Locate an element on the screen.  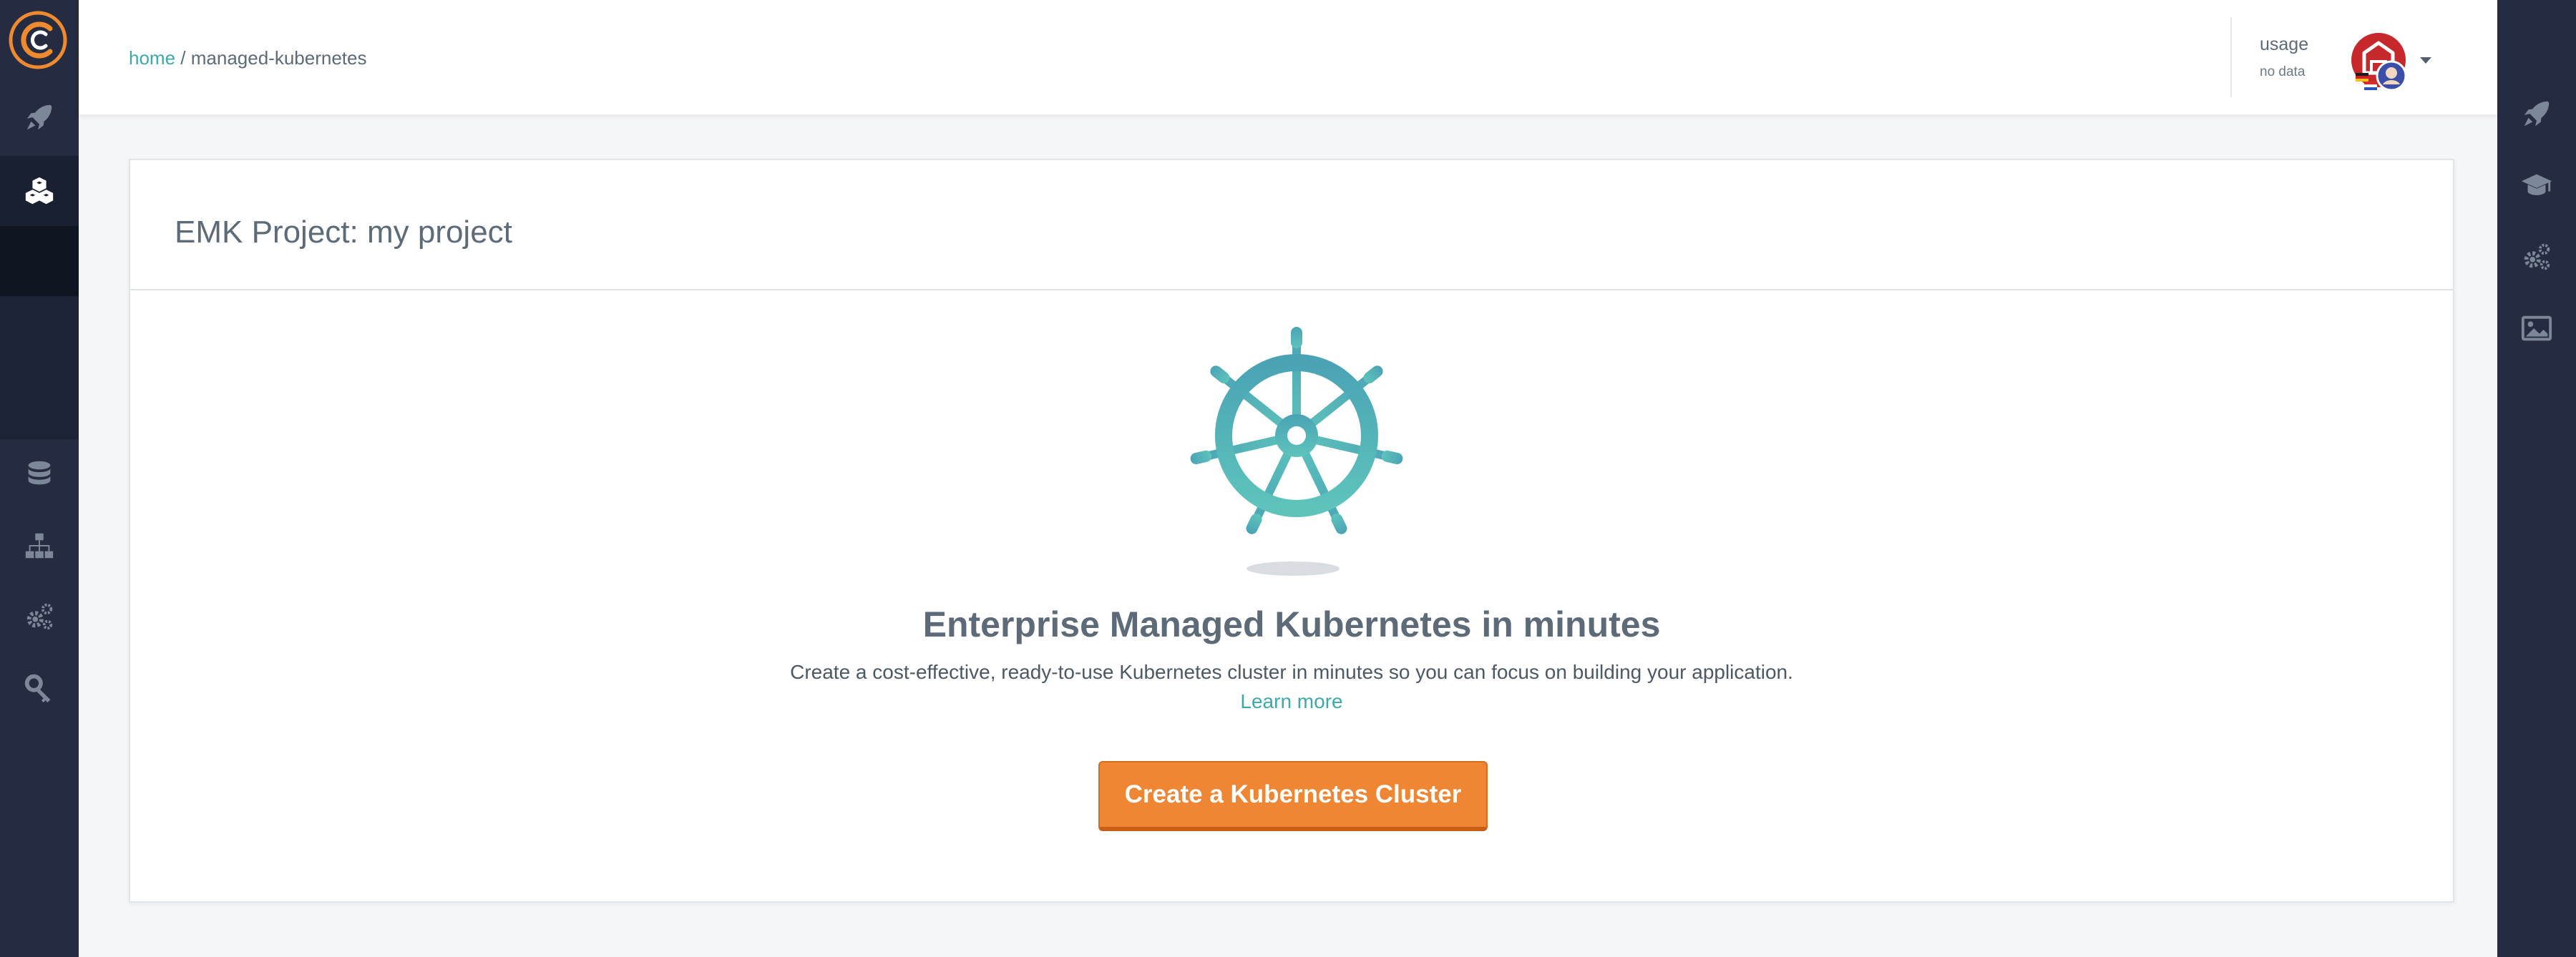
right-sidebar-item-learn is located at coordinates (2536, 185).